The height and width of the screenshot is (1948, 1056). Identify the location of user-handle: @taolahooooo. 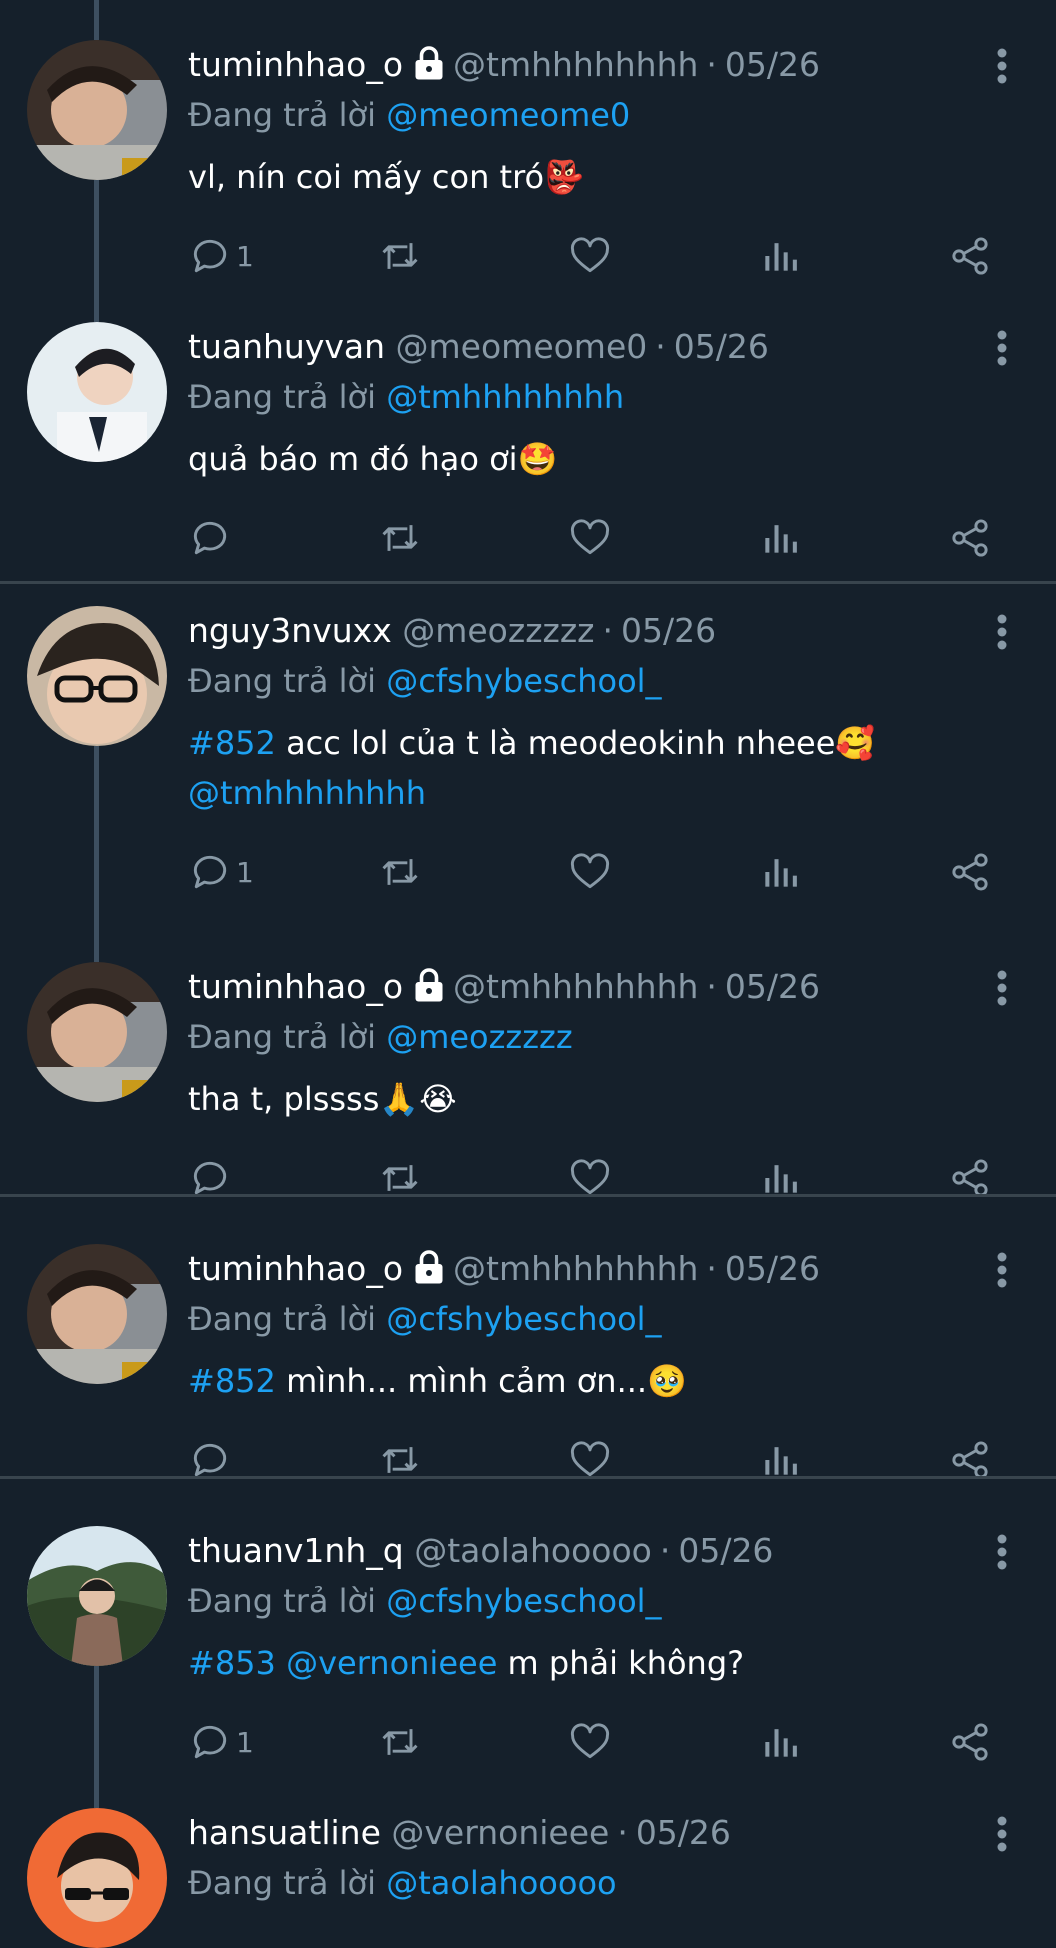
(533, 1550).